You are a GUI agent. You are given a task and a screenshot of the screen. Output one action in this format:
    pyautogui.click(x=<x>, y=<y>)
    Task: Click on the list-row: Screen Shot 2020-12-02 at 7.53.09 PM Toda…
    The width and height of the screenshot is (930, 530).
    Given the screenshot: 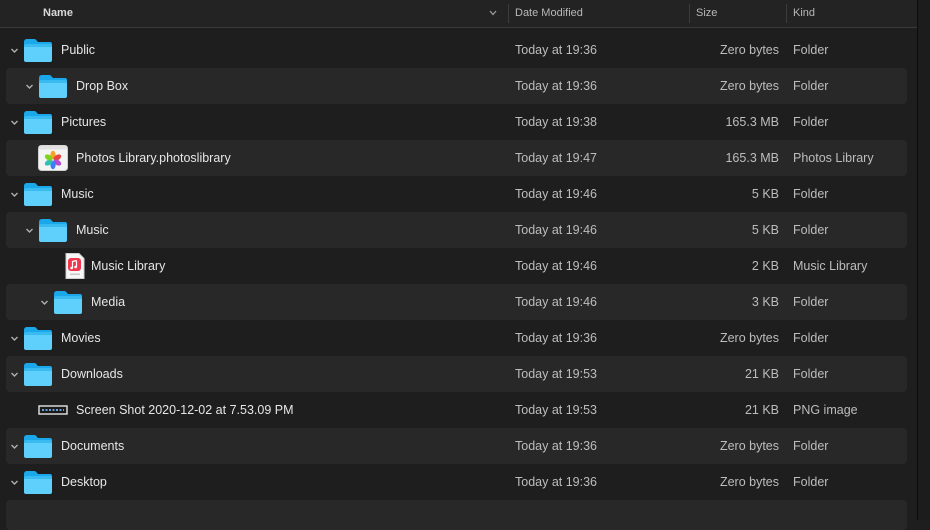 What is the action you would take?
    pyautogui.click(x=456, y=410)
    